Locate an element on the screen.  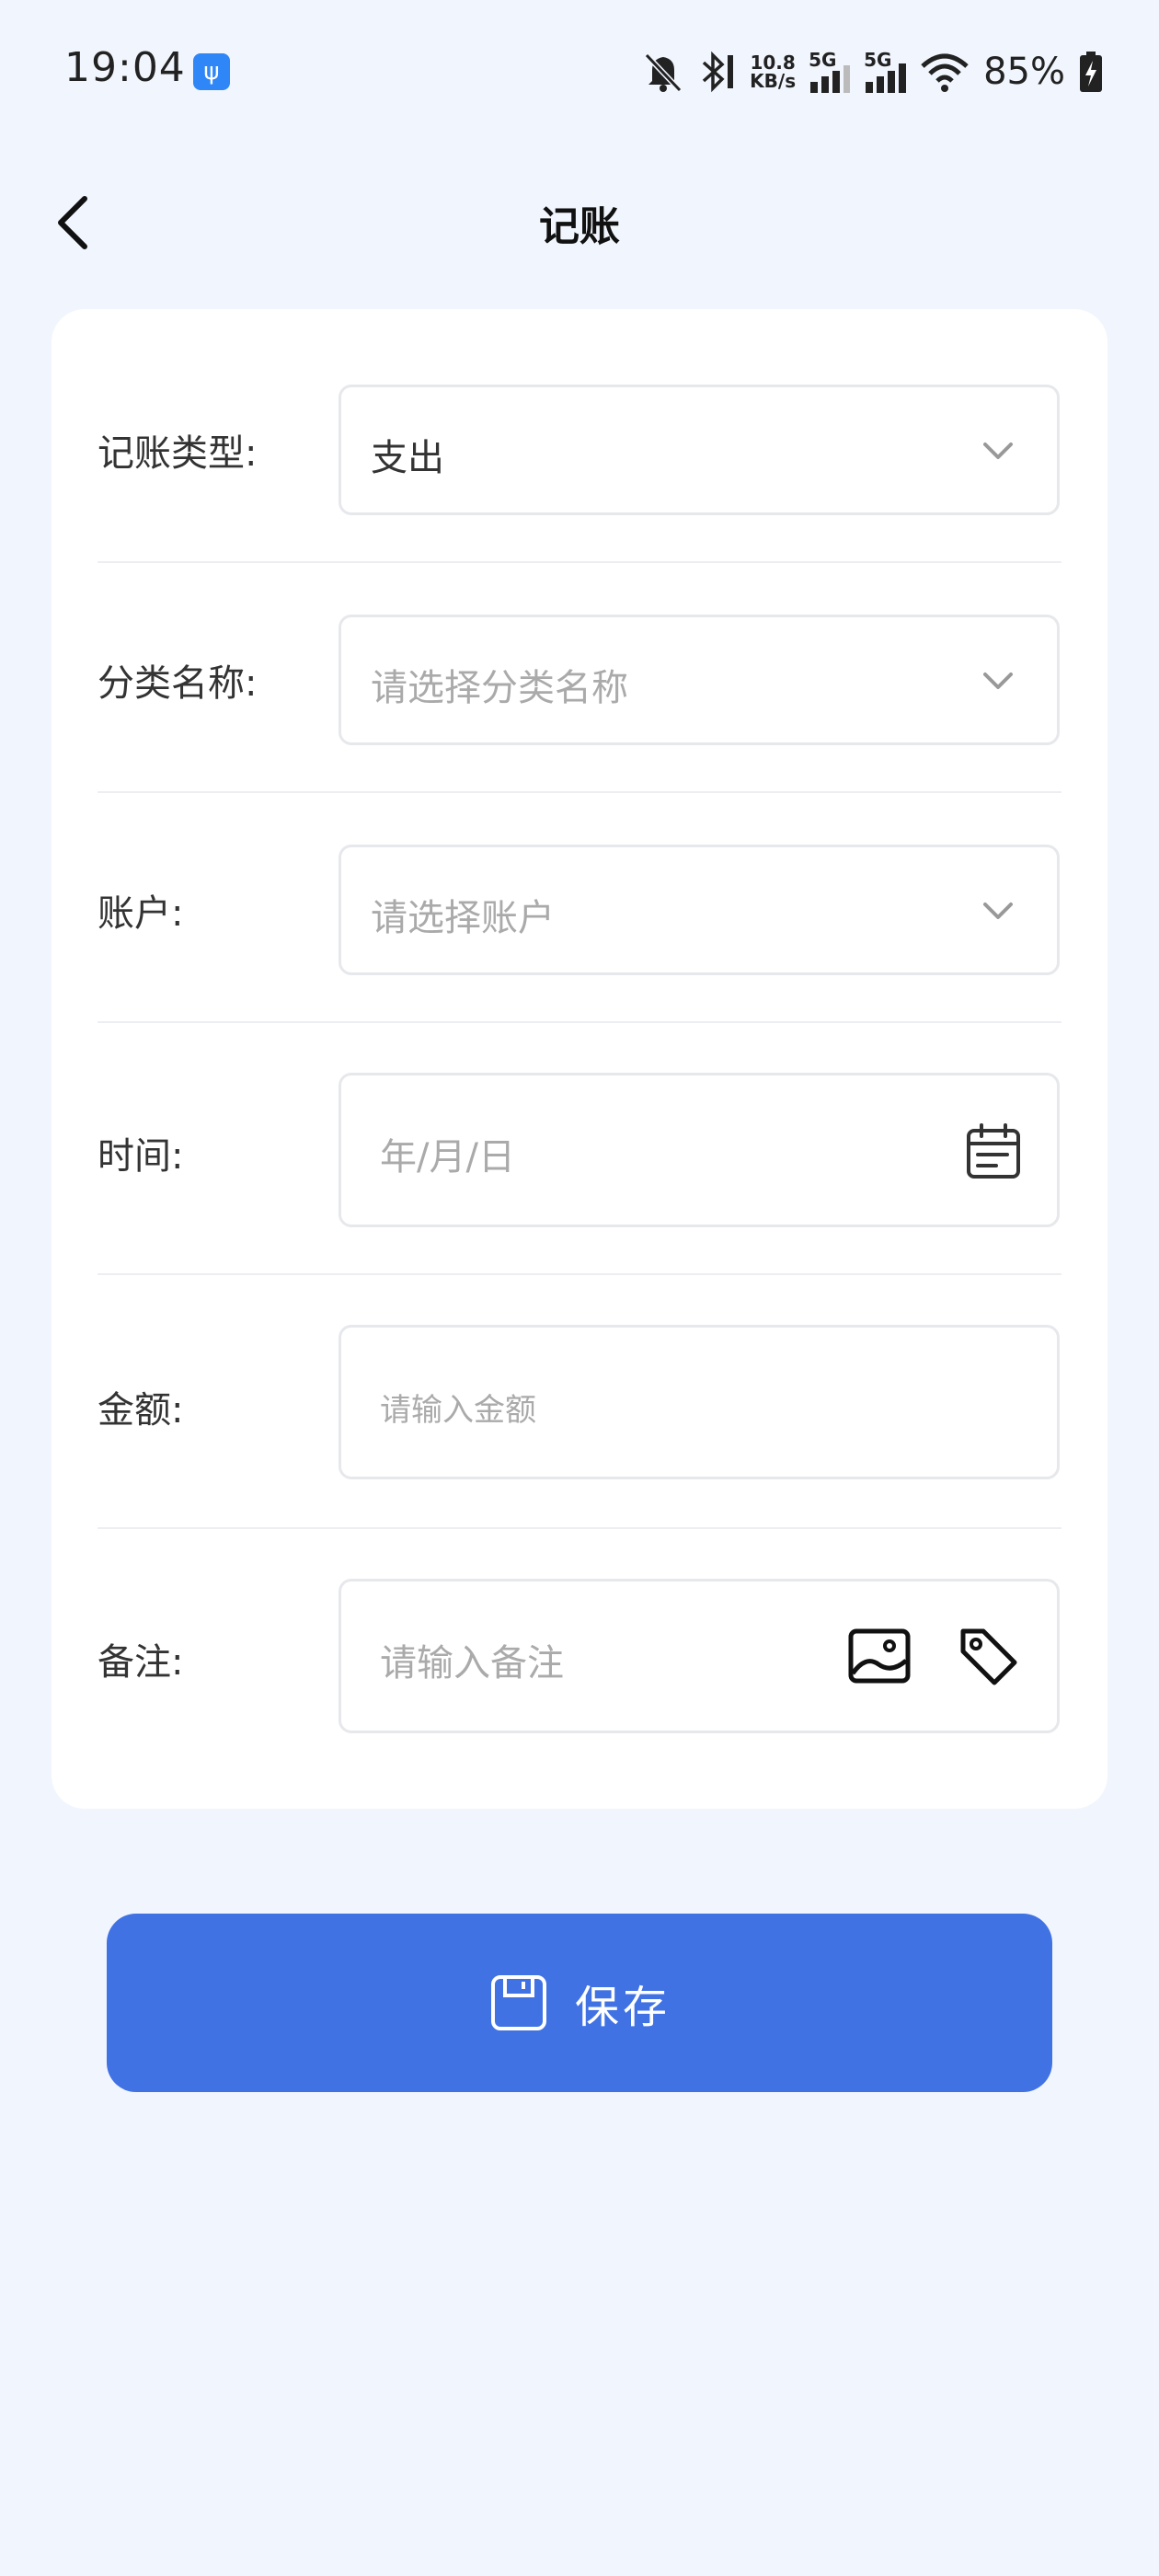
note-input-placeholder: 请输入备注 is located at coordinates (472, 1663).